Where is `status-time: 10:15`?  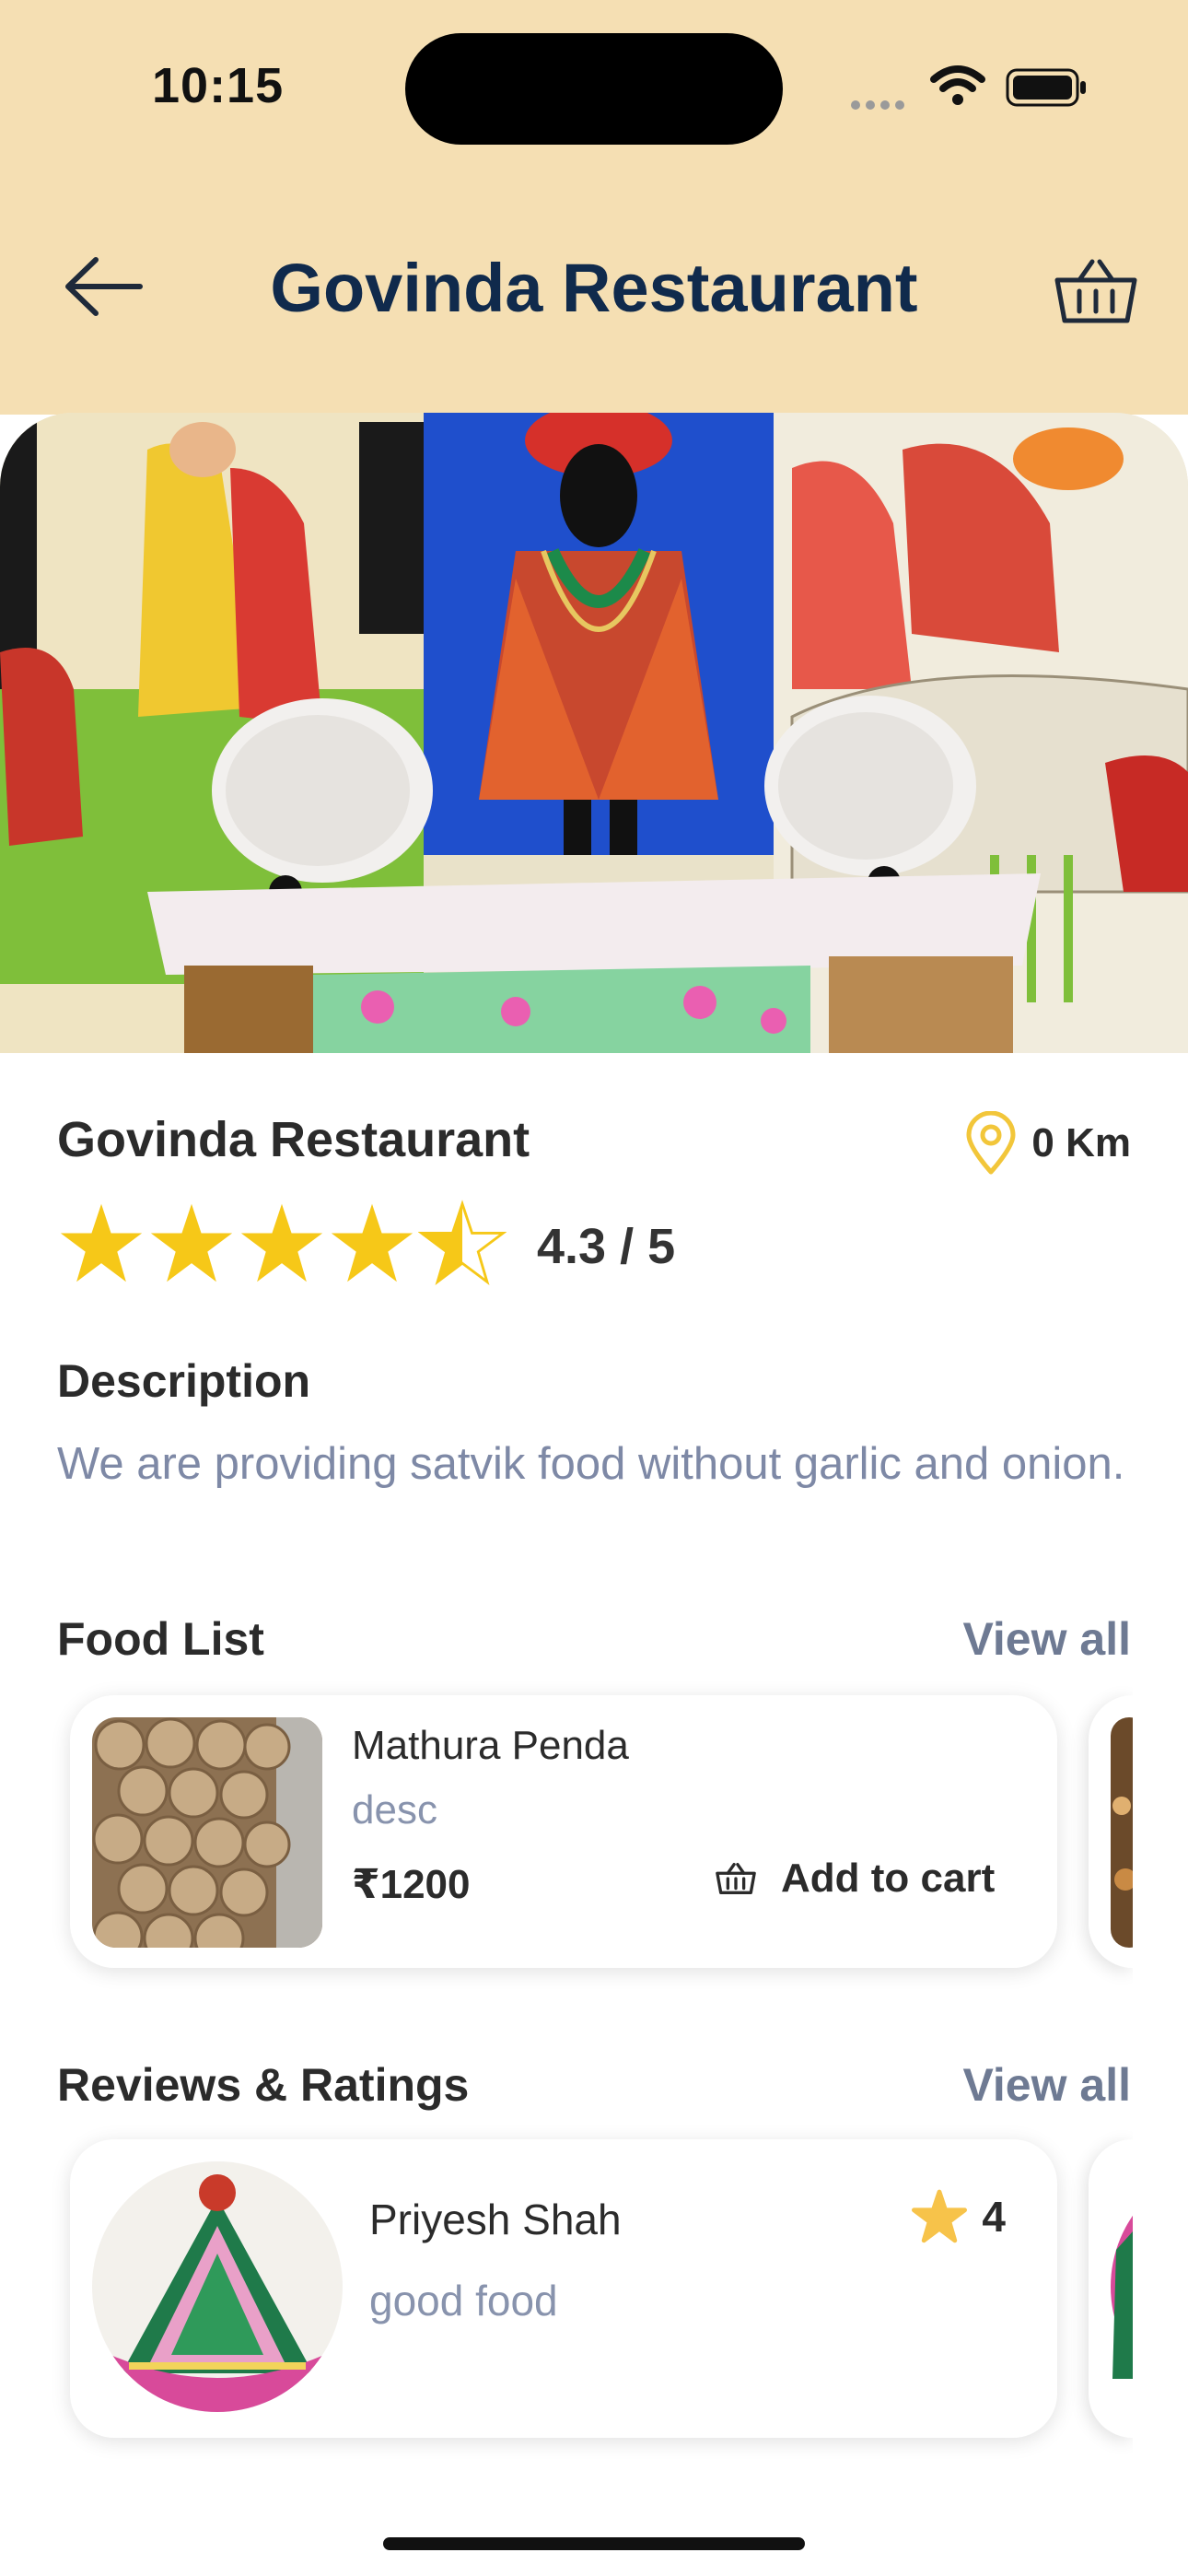
status-time: 10:15 is located at coordinates (218, 85).